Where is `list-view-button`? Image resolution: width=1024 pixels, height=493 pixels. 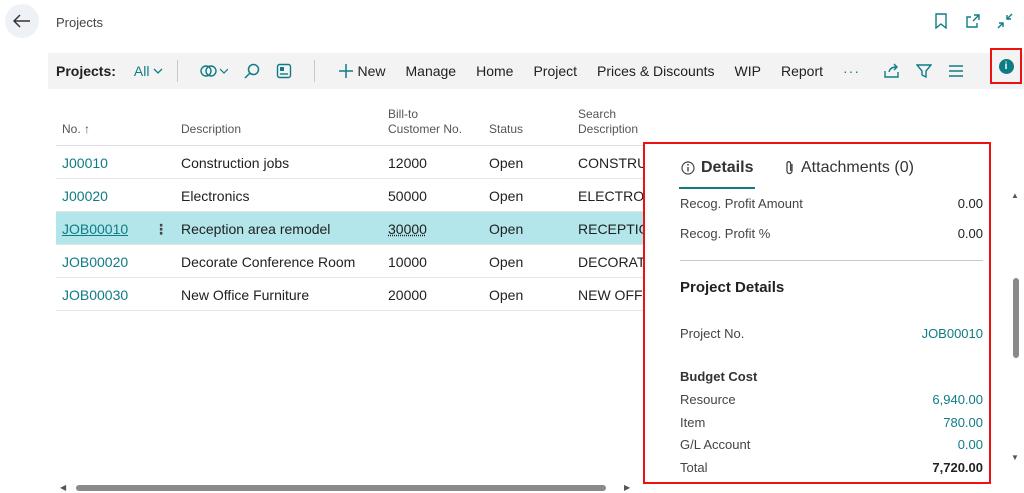
list-view-button is located at coordinates (956, 71).